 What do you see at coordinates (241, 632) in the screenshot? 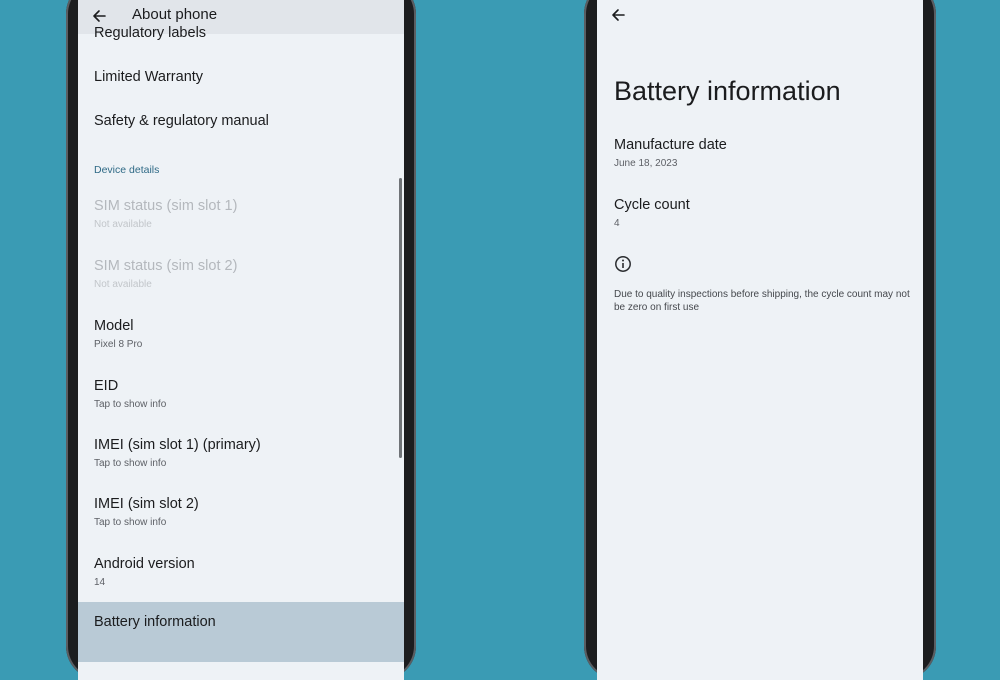
I see `list-item-battery-information: Battery information` at bounding box center [241, 632].